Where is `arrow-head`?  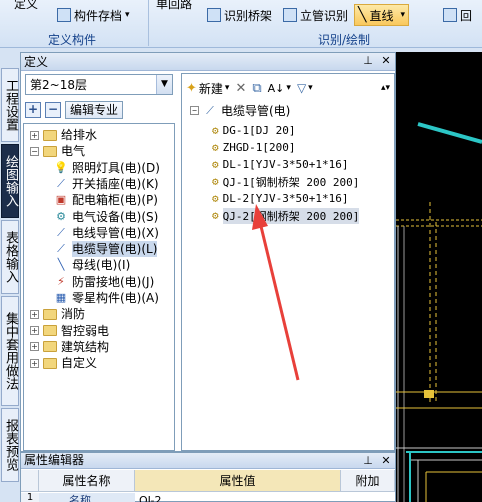 arrow-head is located at coordinates (260, 217).